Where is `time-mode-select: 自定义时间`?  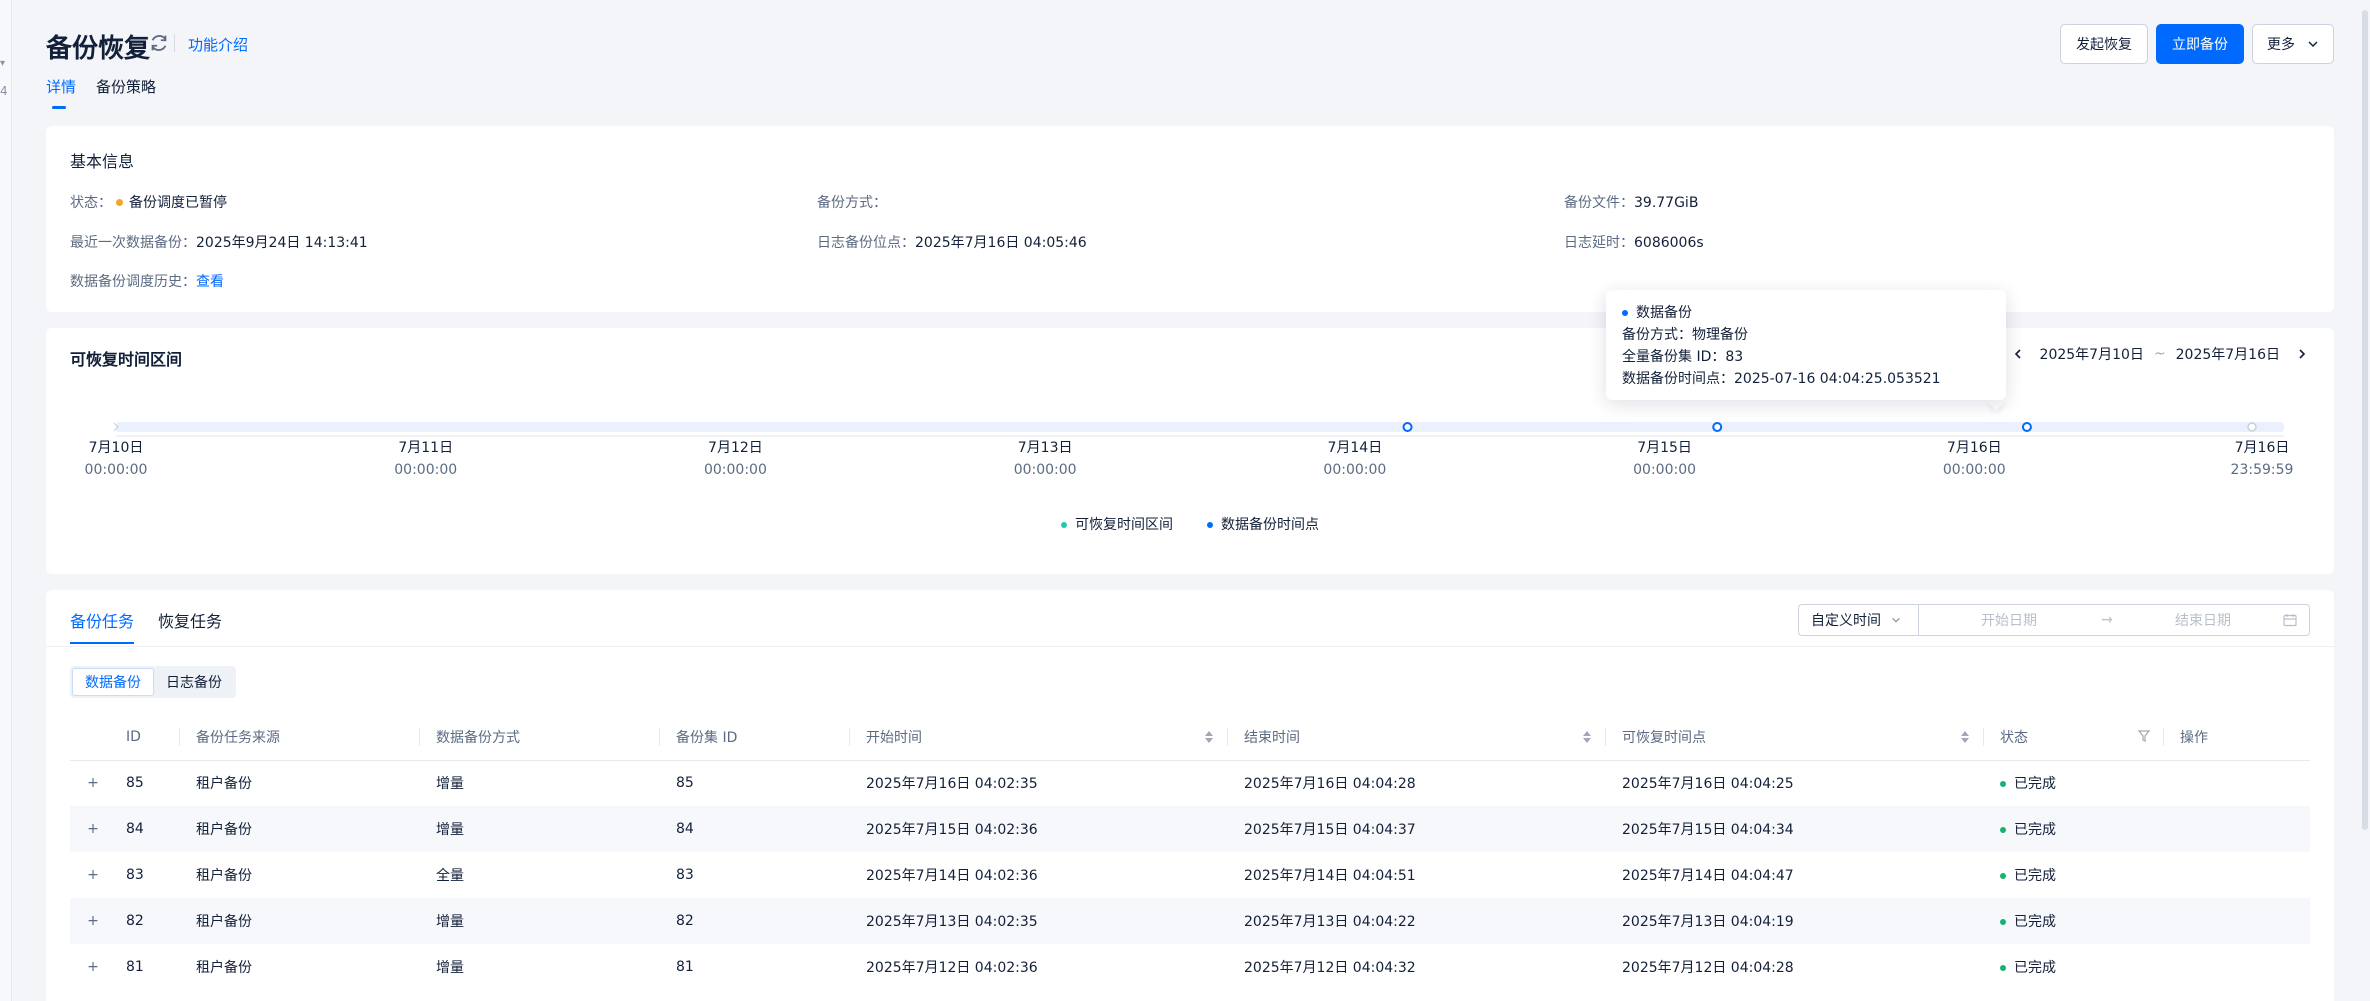 time-mode-select: 自定义时间 is located at coordinates (1859, 620).